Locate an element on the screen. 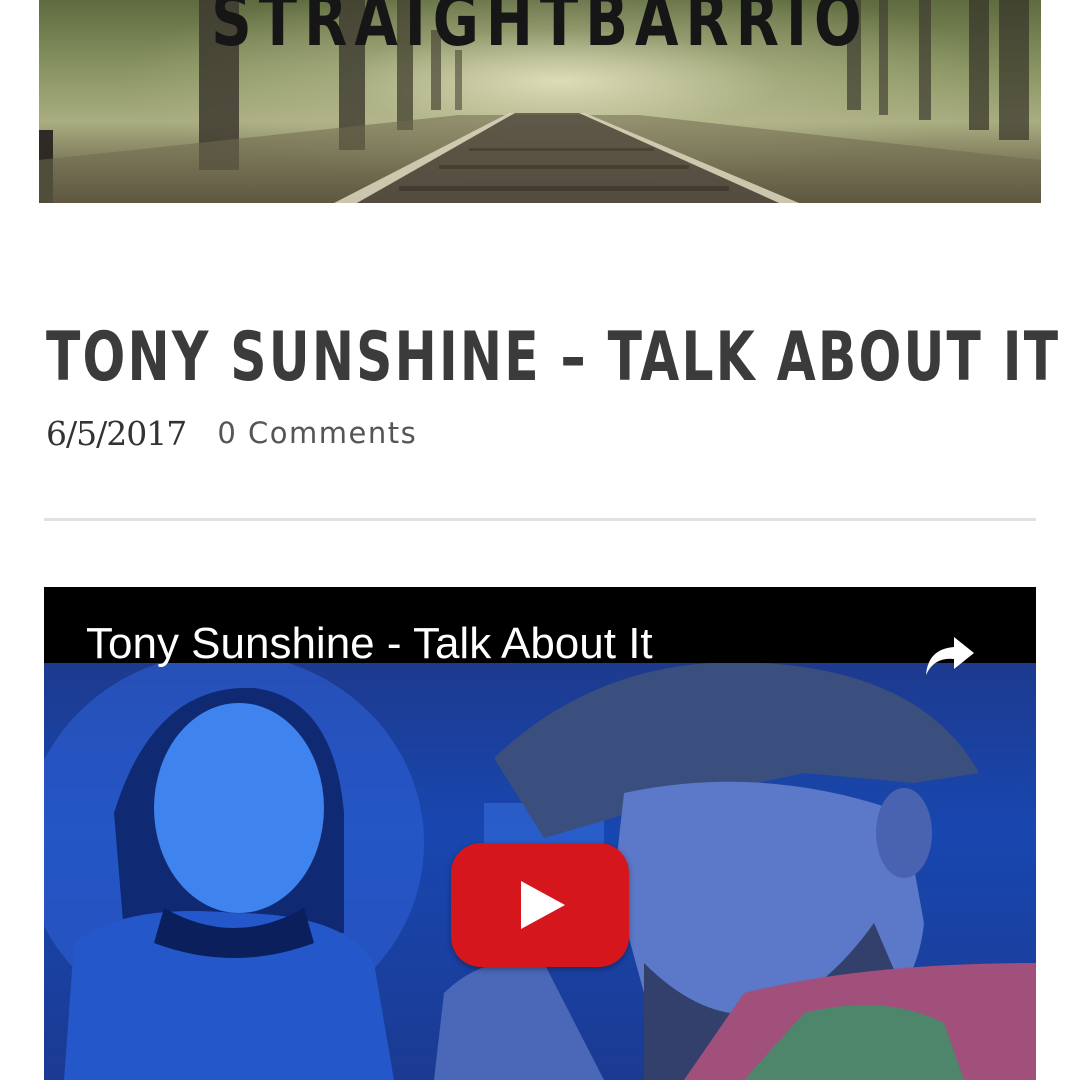  share-arrow-icon is located at coordinates (949, 655).